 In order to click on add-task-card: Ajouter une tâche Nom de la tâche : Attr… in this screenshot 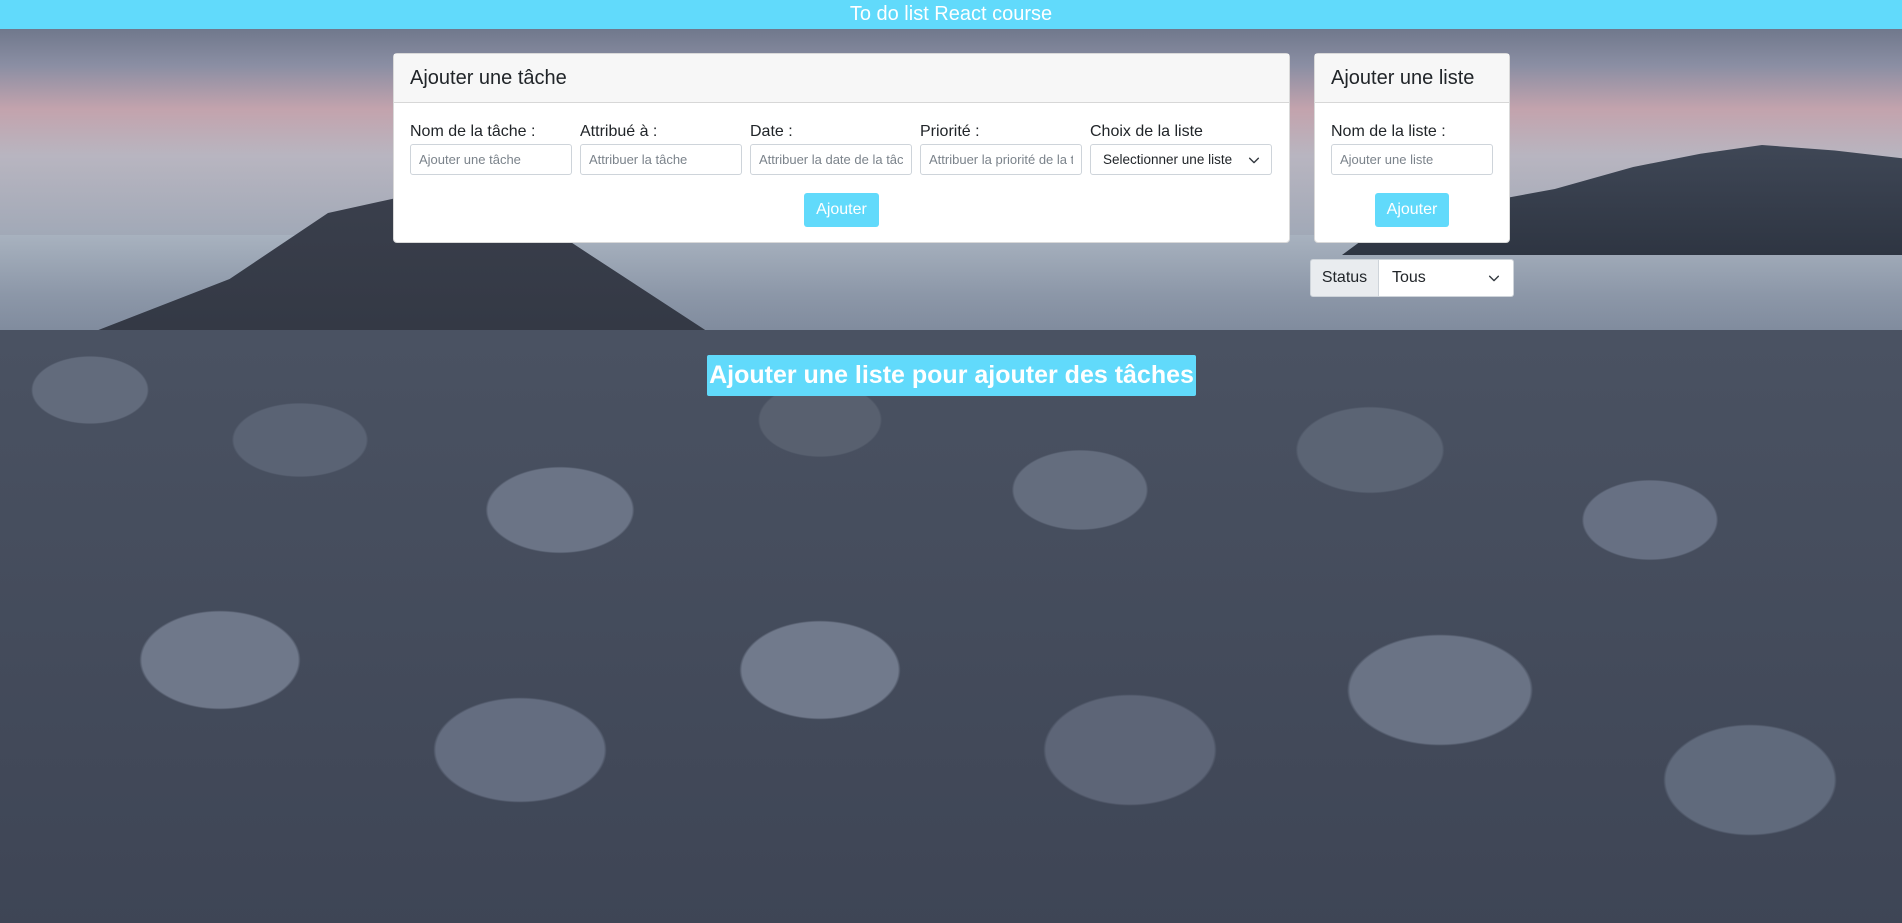, I will do `click(841, 148)`.